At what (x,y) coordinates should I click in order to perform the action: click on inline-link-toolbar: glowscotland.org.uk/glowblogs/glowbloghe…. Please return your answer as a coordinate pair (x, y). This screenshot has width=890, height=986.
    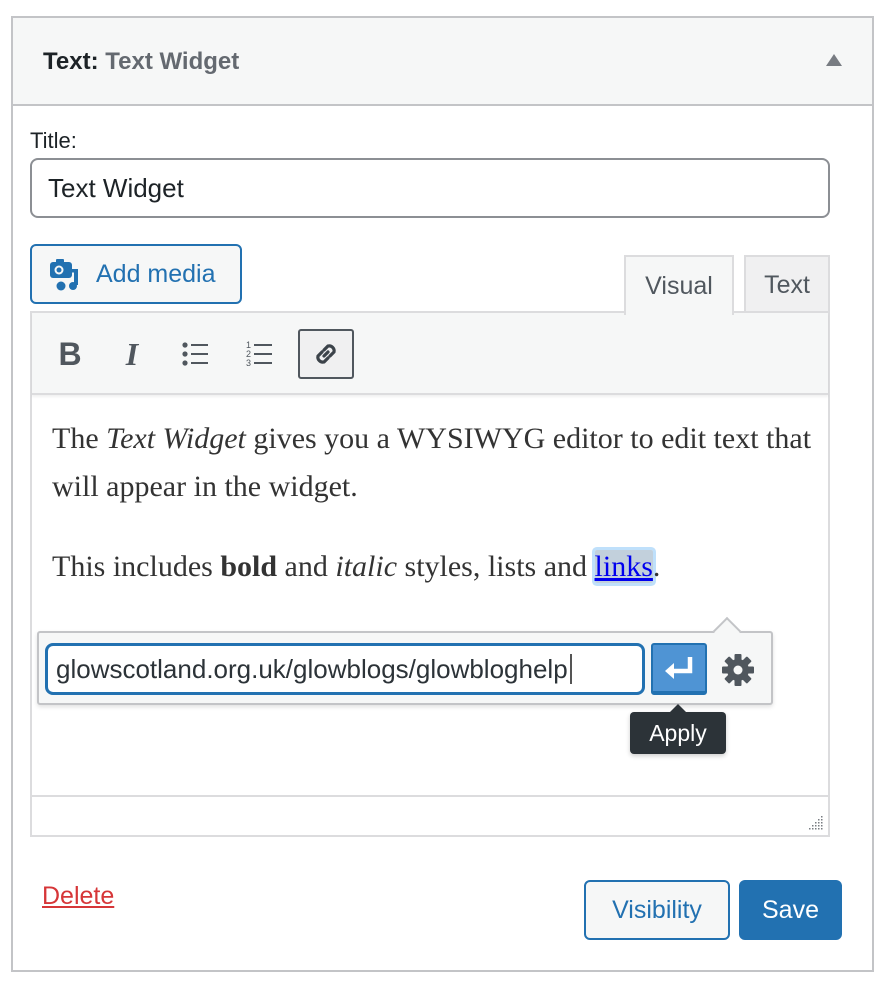
    Looking at the image, I should click on (405, 660).